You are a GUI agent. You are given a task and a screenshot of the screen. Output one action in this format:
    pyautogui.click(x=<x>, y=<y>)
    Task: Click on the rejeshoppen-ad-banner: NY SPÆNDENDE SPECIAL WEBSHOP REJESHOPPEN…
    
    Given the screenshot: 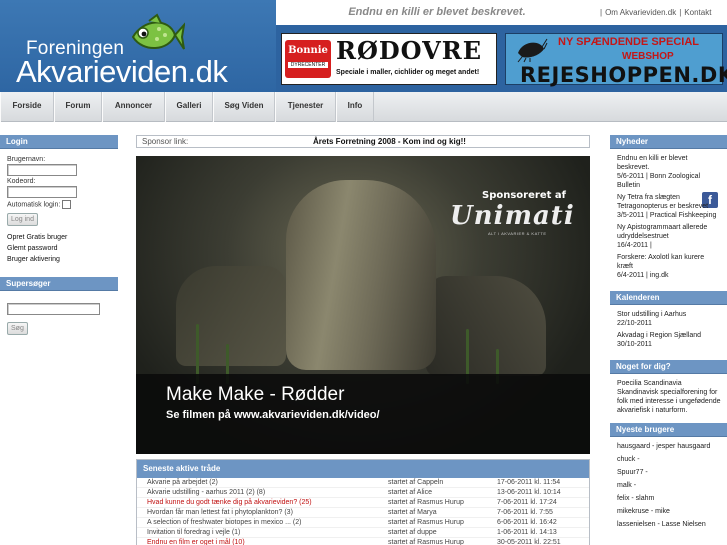 What is the action you would take?
    pyautogui.click(x=616, y=60)
    